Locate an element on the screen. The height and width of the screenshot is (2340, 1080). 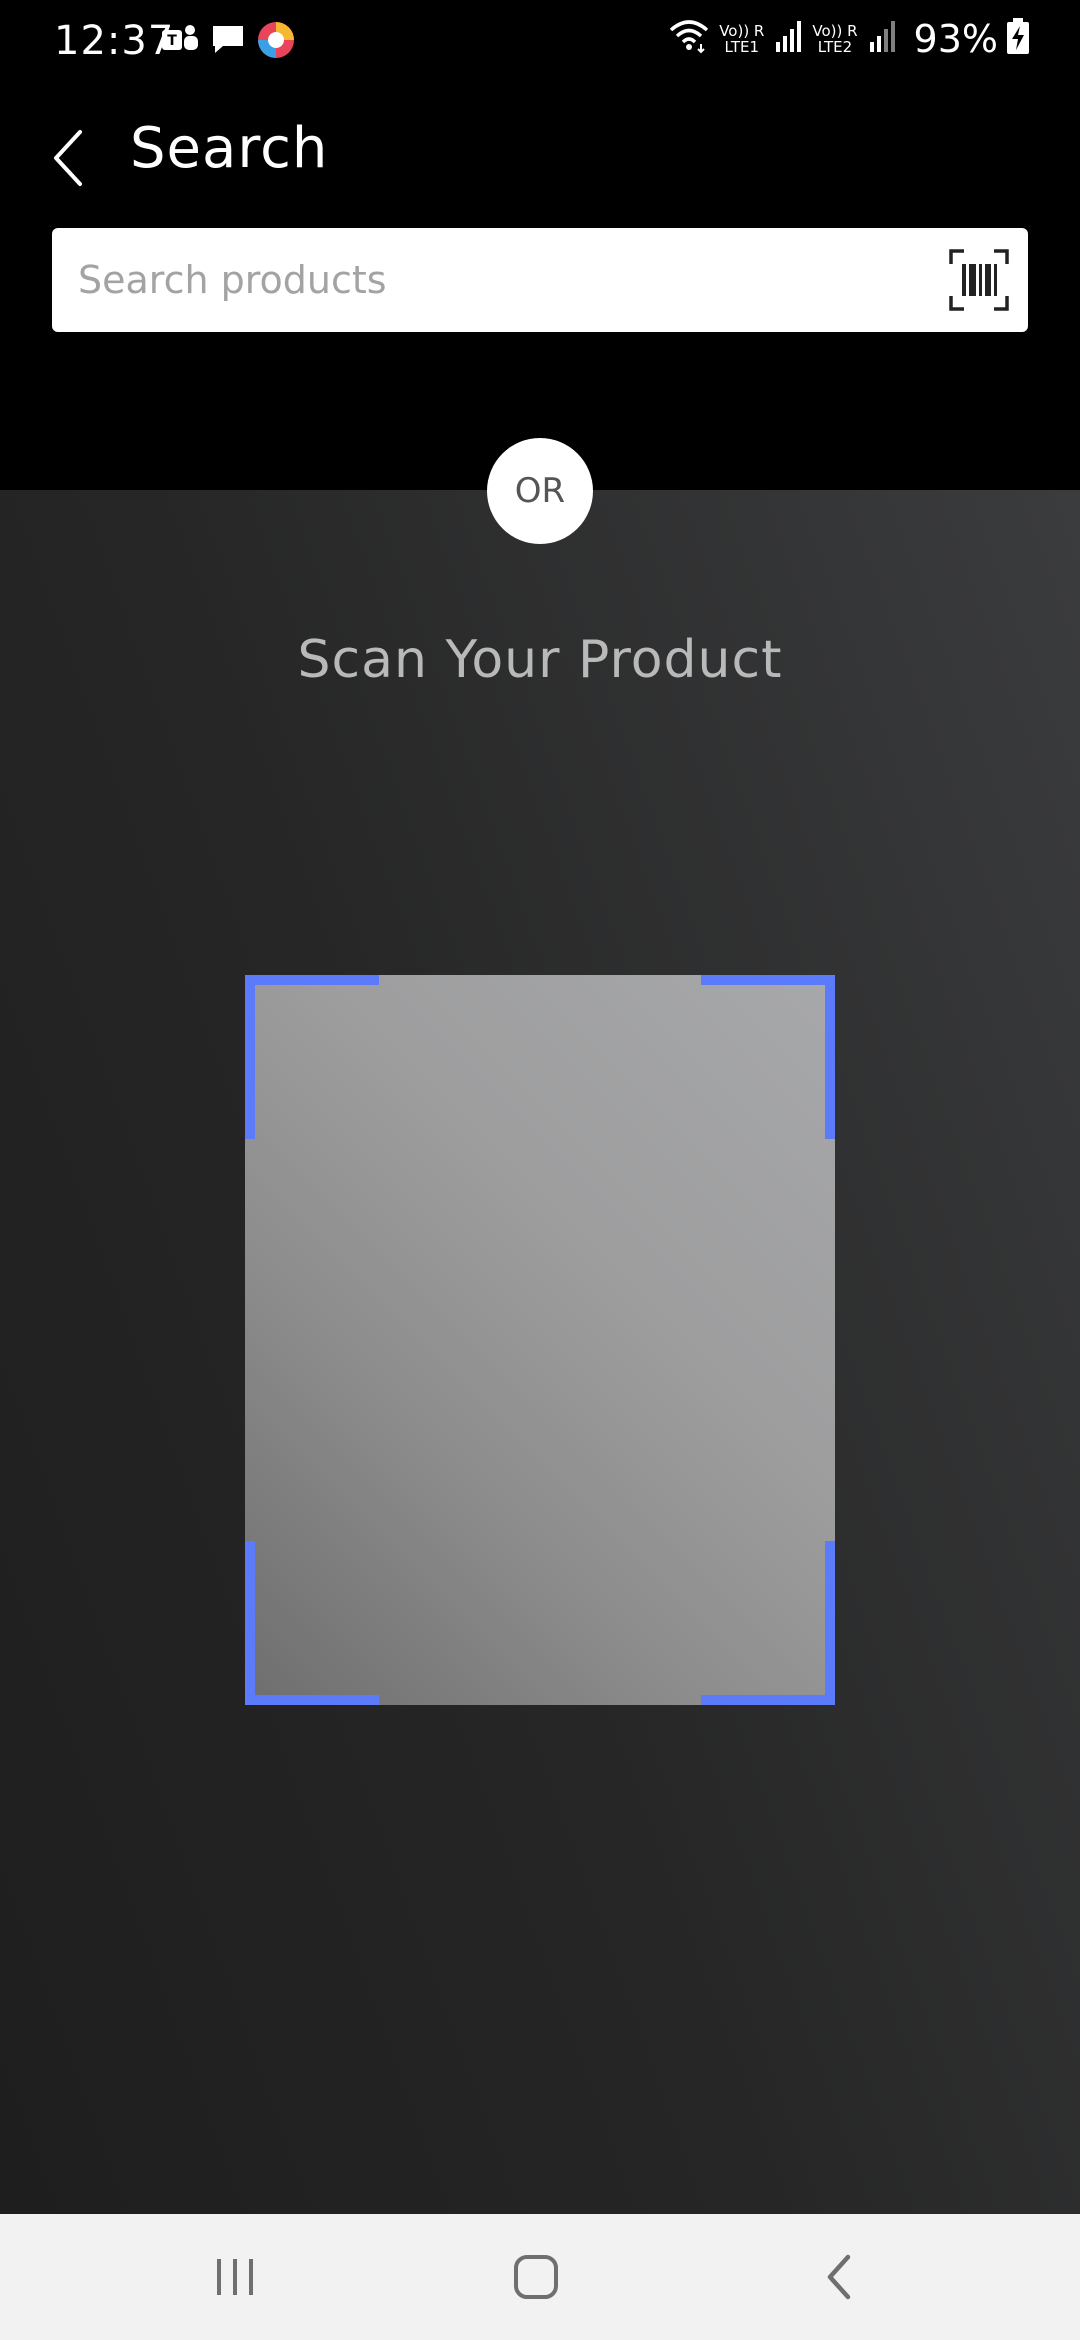
sim2-label: Vo)) R LTE2 is located at coordinates (834, 39).